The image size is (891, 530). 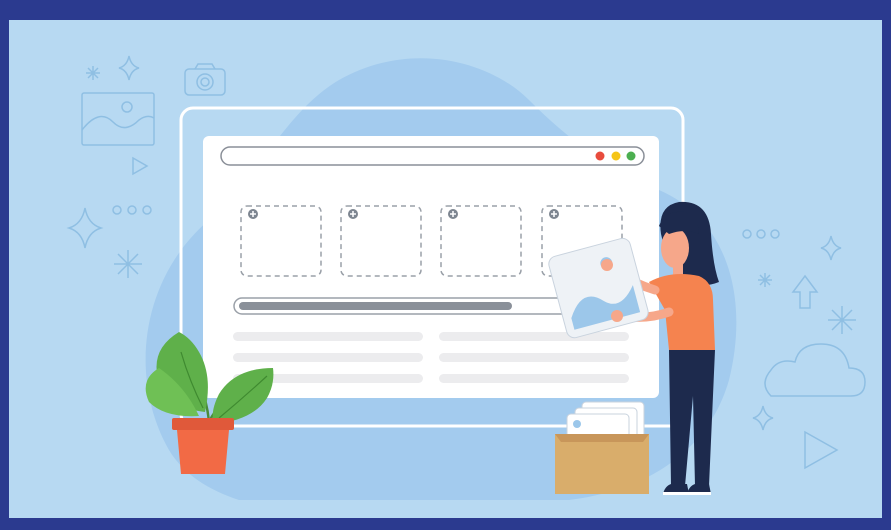 I want to click on window-dot-green, so click(x=631, y=156).